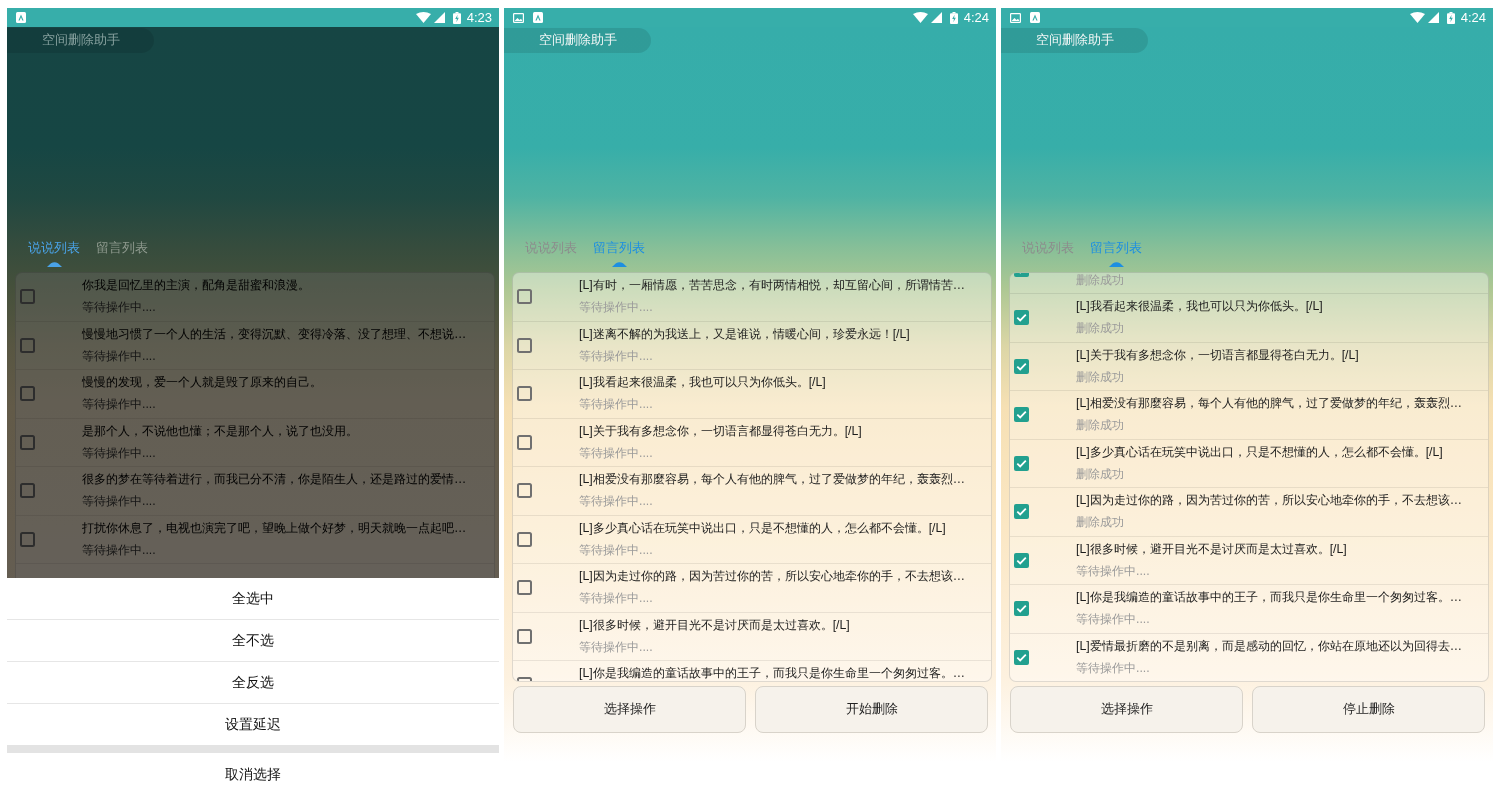  What do you see at coordinates (871, 709) in the screenshot?
I see `action-button: 开始删除` at bounding box center [871, 709].